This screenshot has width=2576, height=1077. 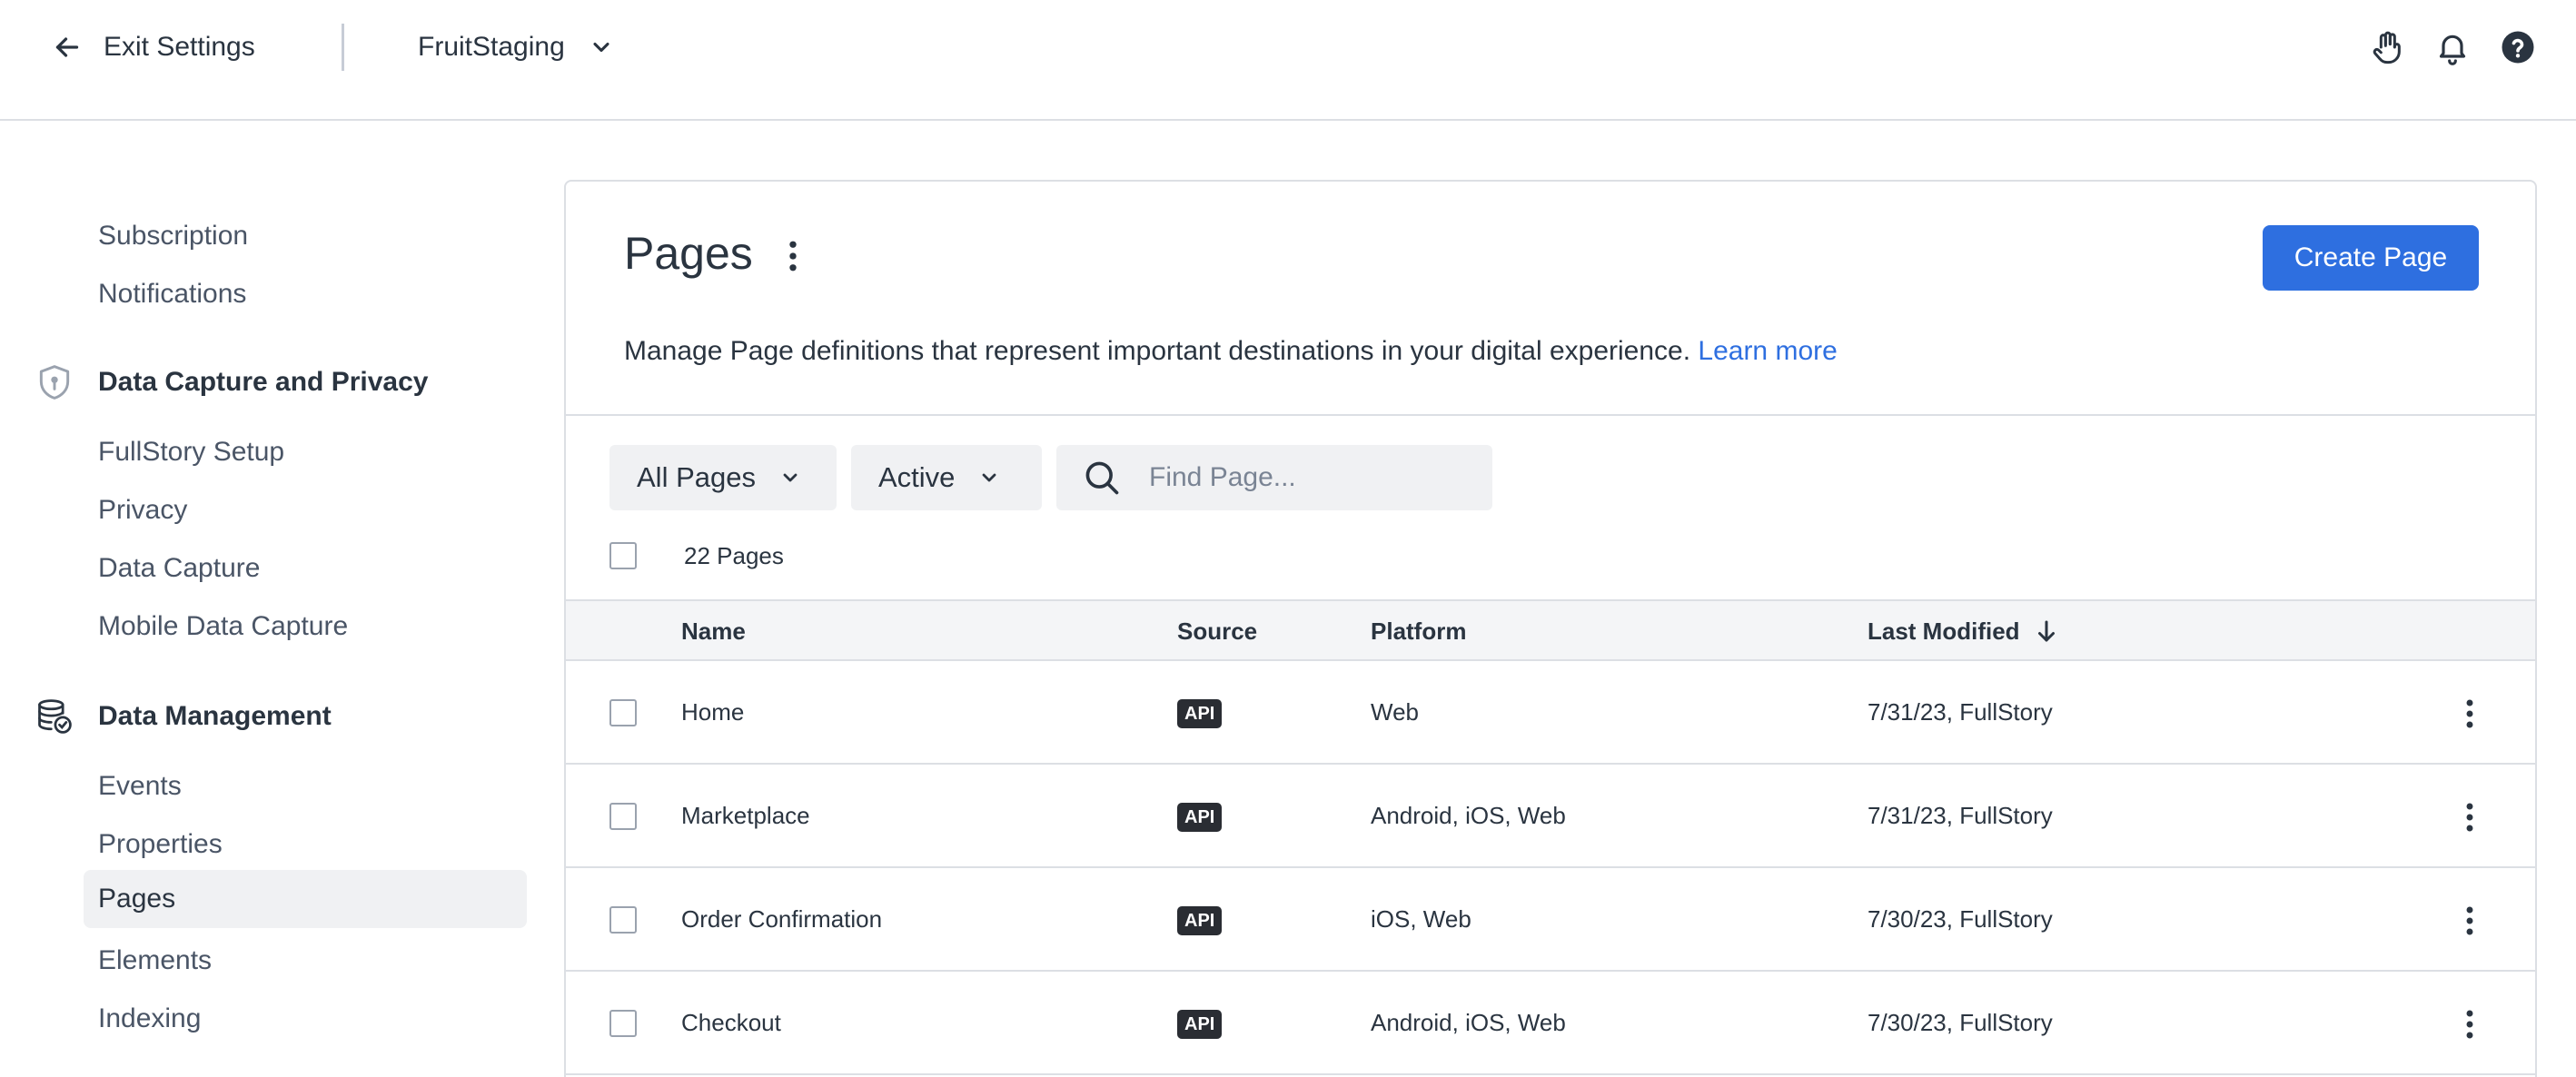 I want to click on top-bar: Exit Settings FruitStaging, so click(x=1288, y=60).